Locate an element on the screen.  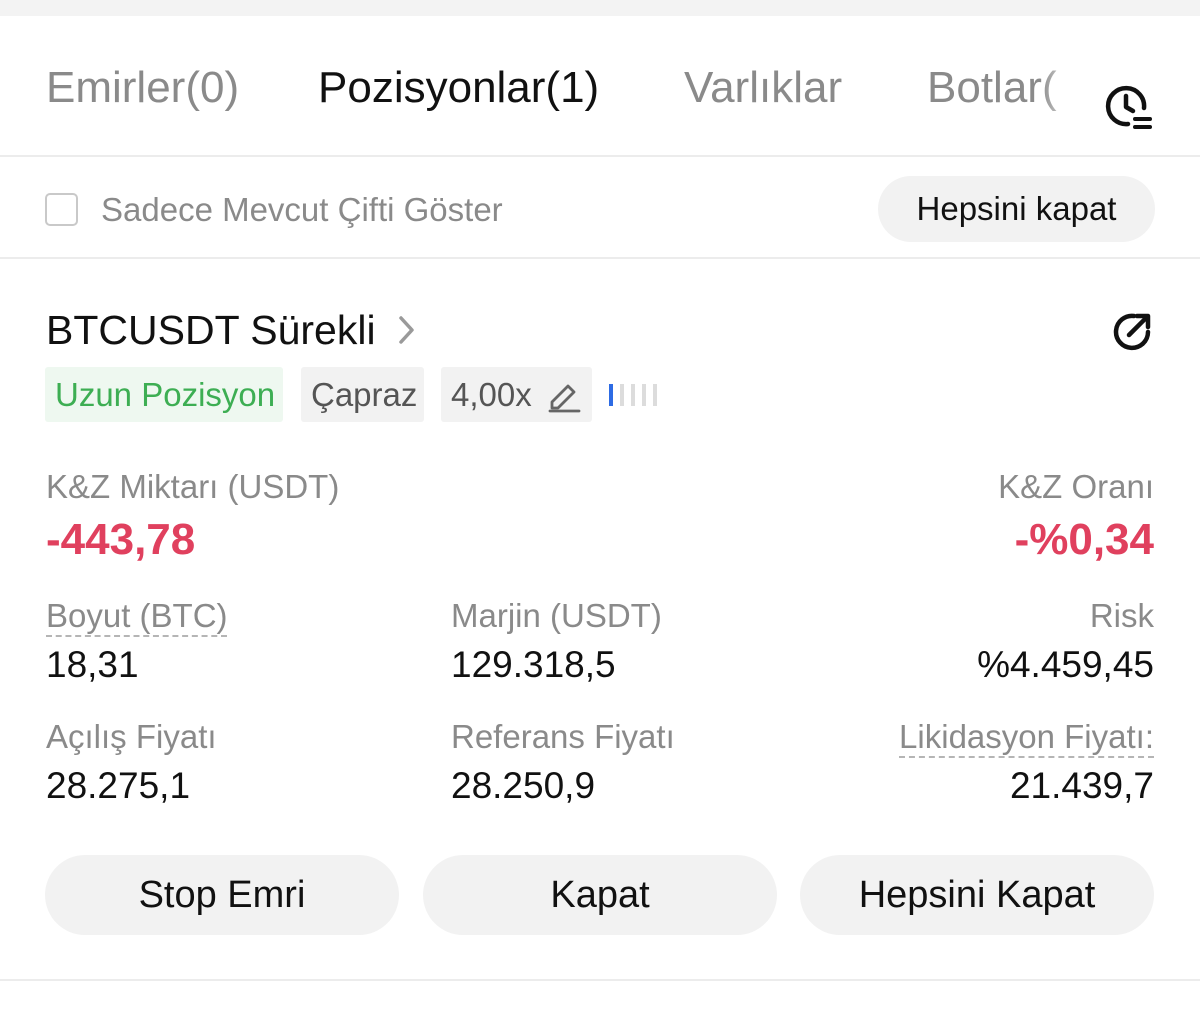
liquidation-price-label: Likidasyon Fiyatı: is located at coordinates (1026, 737).